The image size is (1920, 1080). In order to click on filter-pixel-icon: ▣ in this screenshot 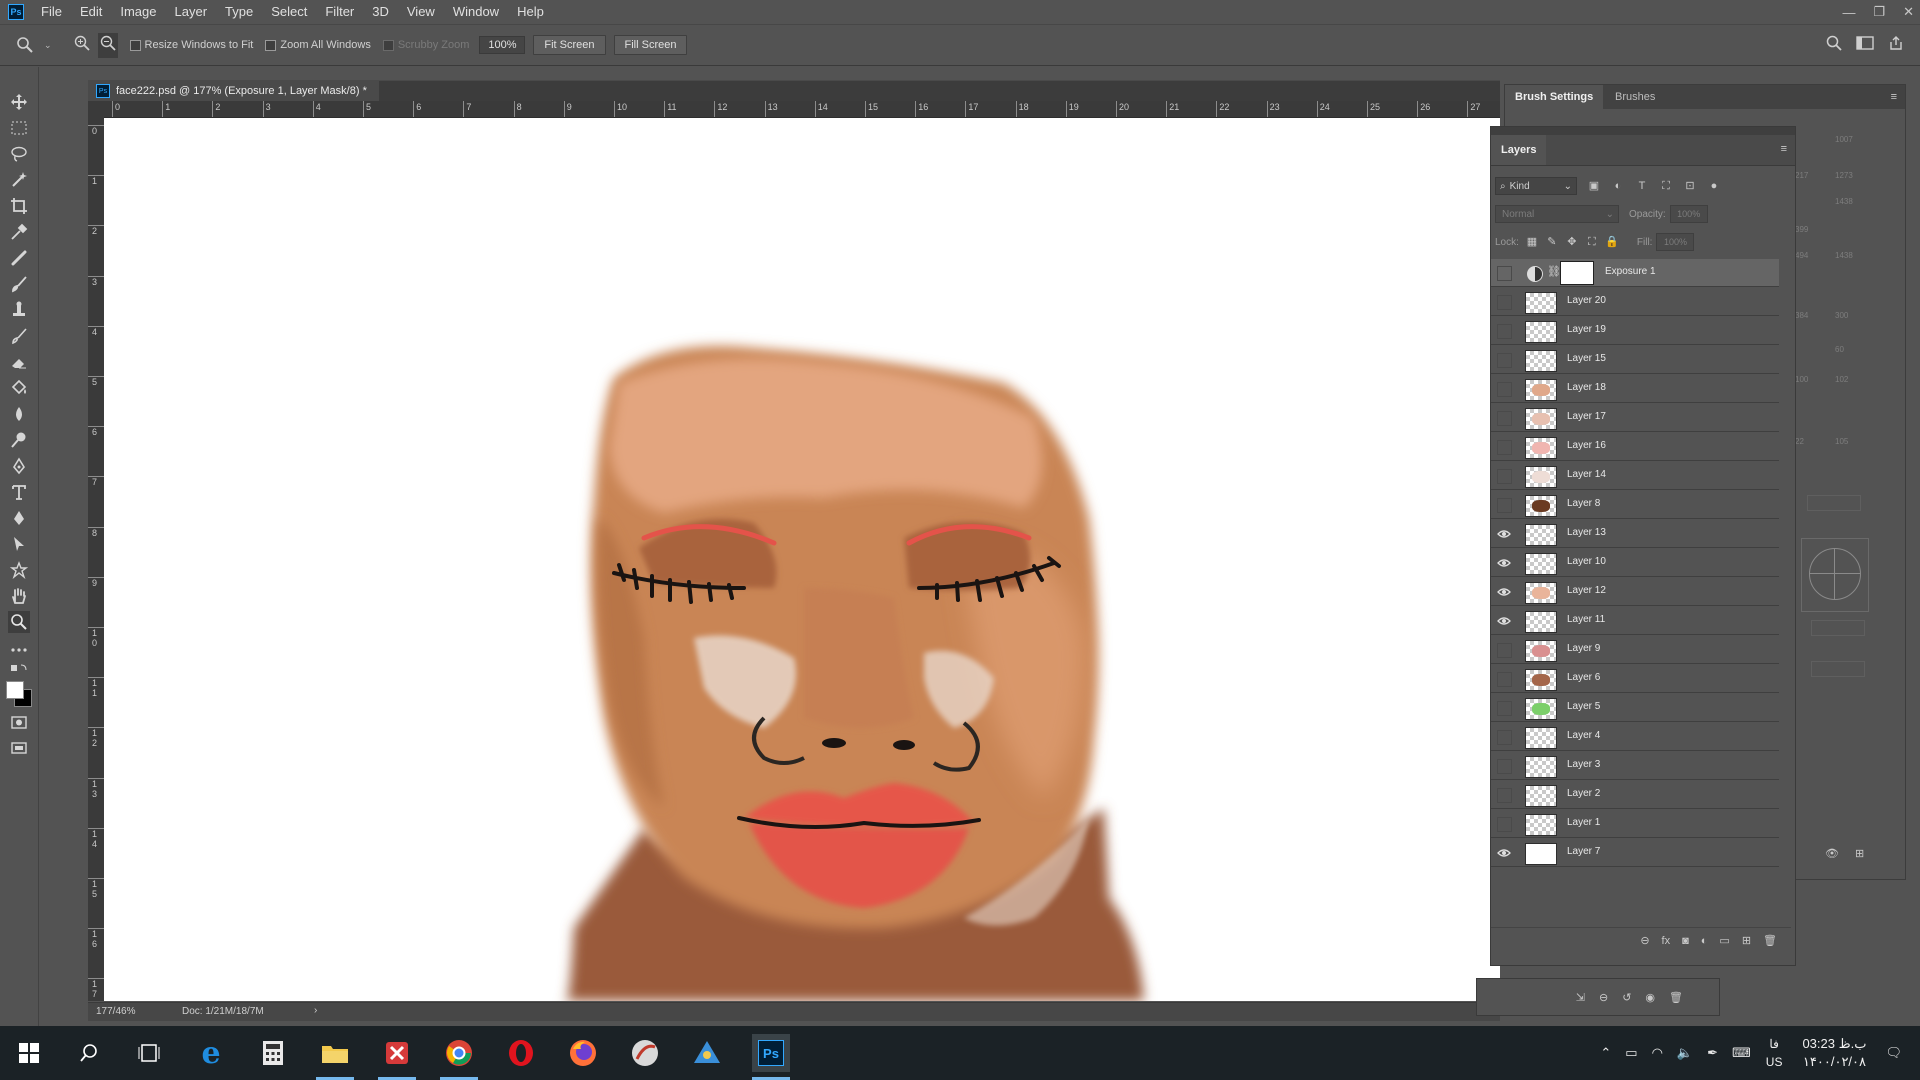, I will do `click(1594, 186)`.